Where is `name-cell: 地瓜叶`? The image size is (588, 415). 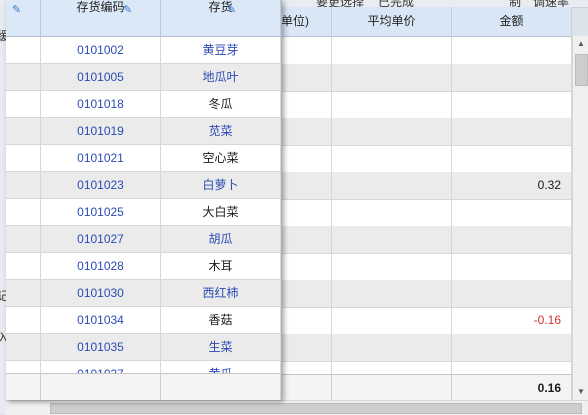 name-cell: 地瓜叶 is located at coordinates (221, 77).